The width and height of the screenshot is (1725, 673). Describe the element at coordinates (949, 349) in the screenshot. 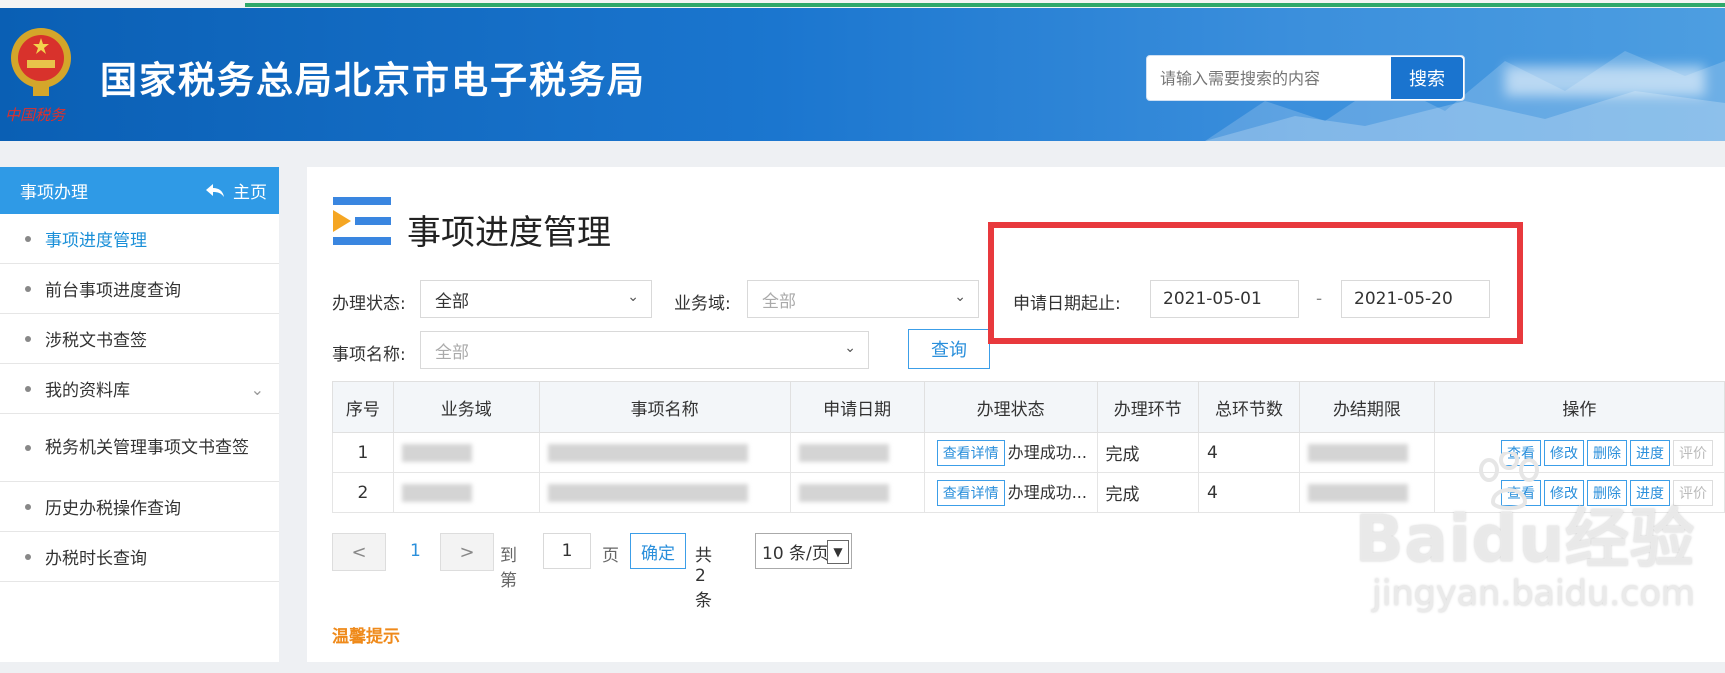

I see `query-button: 查询` at that location.